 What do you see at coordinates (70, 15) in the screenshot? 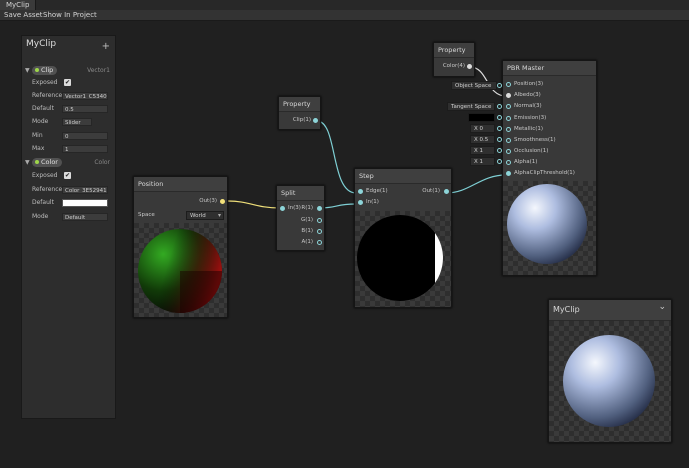
I see `show-in-project-button: Show In Project` at bounding box center [70, 15].